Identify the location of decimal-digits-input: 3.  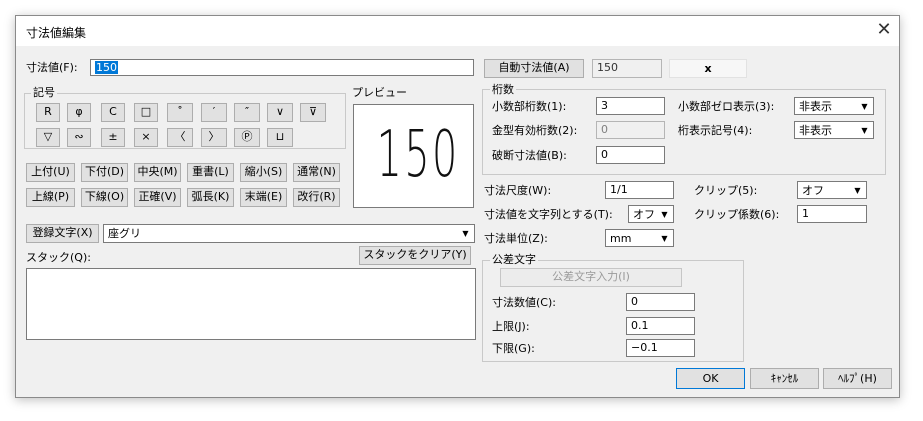
(630, 106).